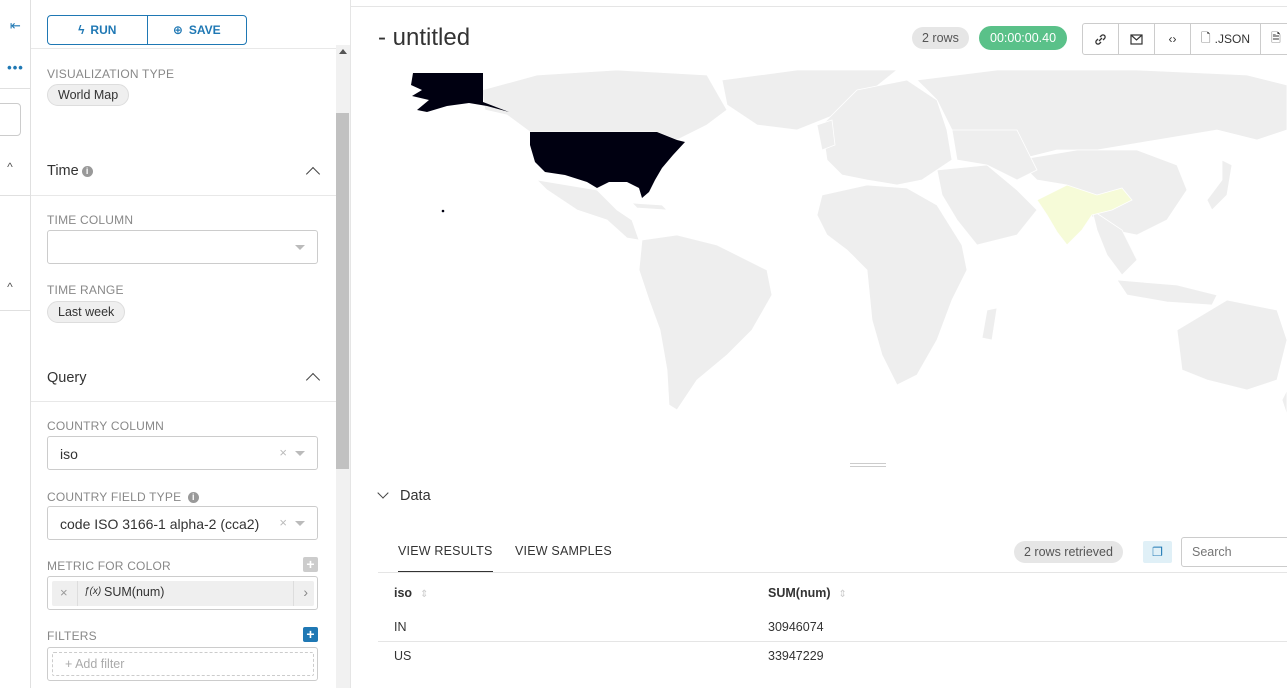 The image size is (1287, 688). Describe the element at coordinates (649, 206) in the screenshot. I see `cuba` at that location.